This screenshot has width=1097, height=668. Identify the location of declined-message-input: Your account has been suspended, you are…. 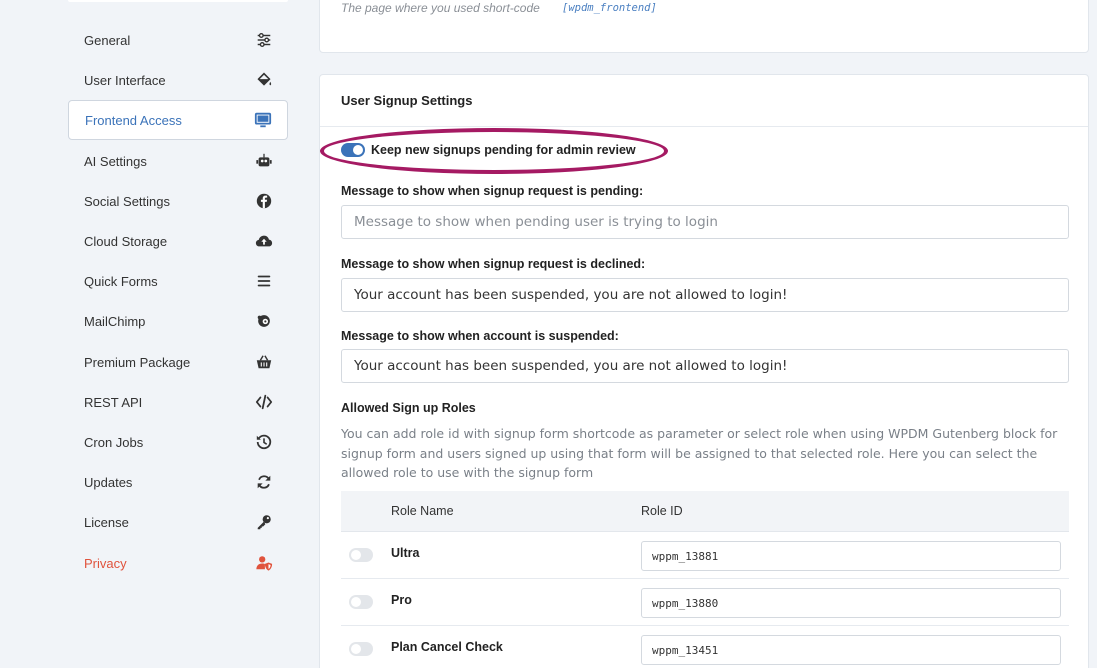
(705, 295).